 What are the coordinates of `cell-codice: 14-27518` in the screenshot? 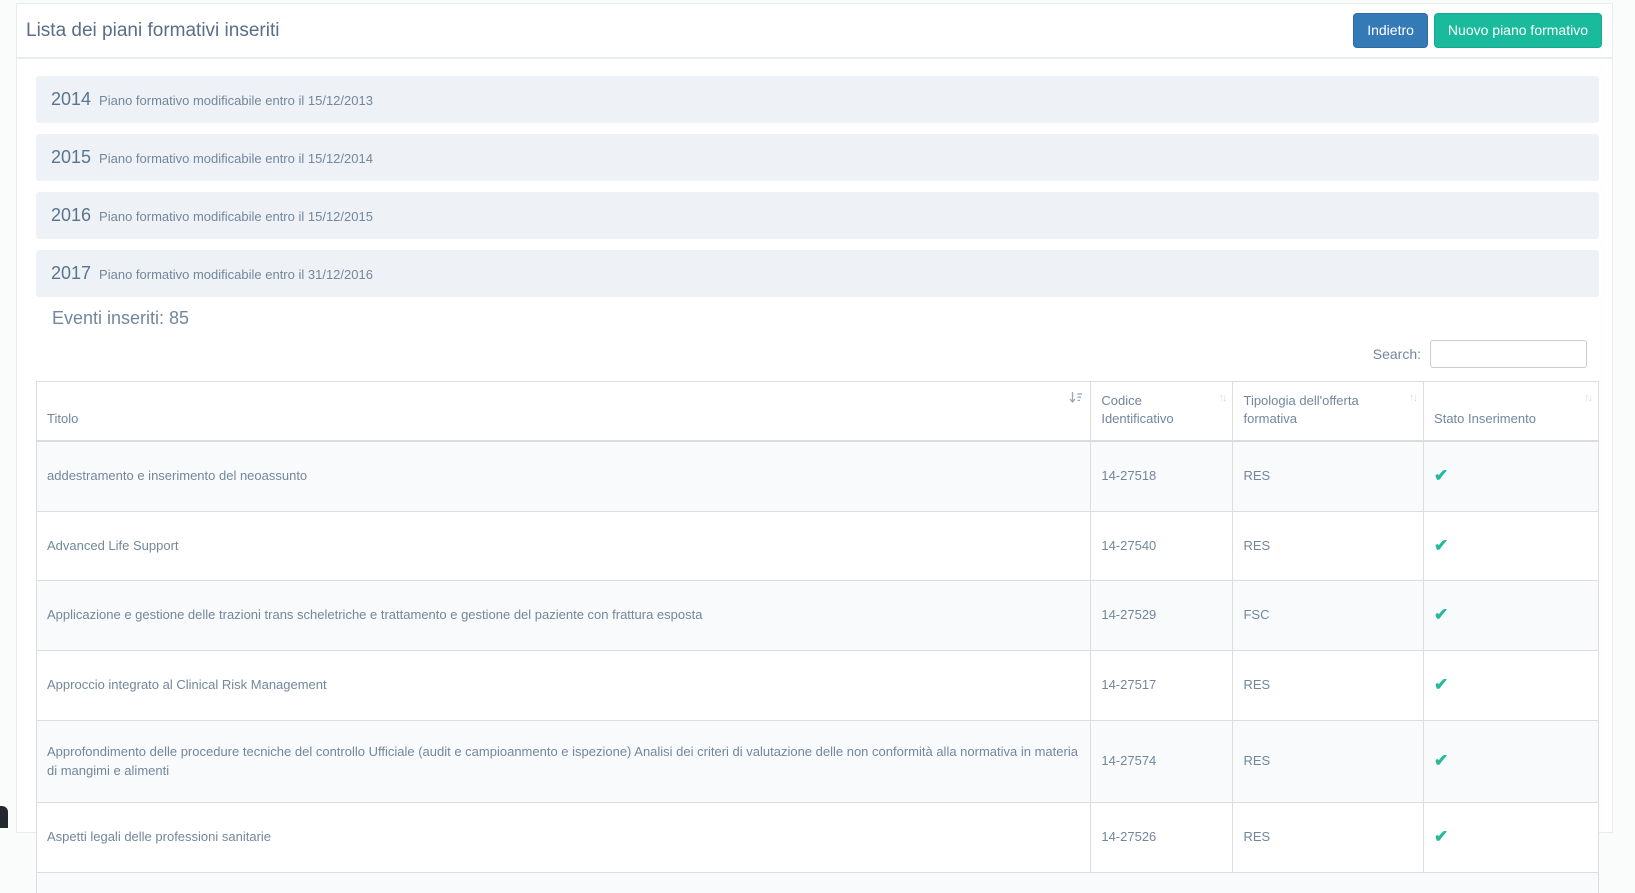 It's located at (1162, 476).